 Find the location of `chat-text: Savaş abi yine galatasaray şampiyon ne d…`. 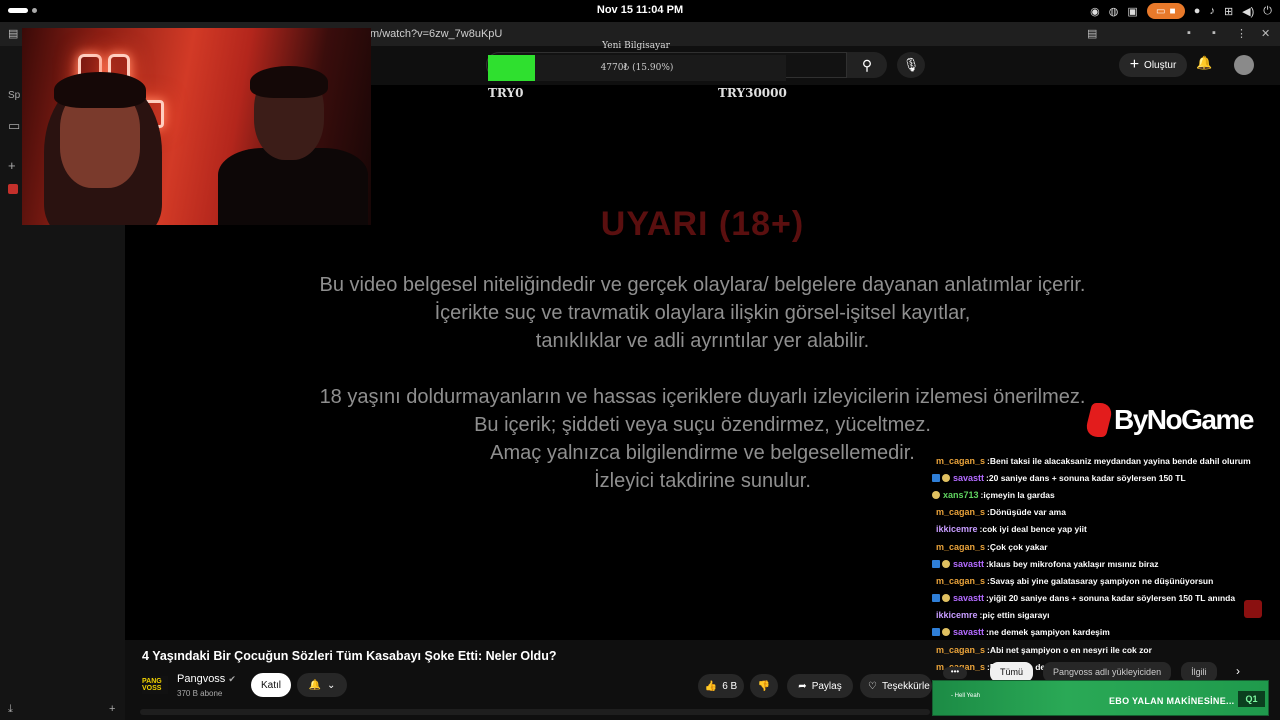

chat-text: Savaş abi yine galatasaray şampiyon ne d… is located at coordinates (1101, 580).